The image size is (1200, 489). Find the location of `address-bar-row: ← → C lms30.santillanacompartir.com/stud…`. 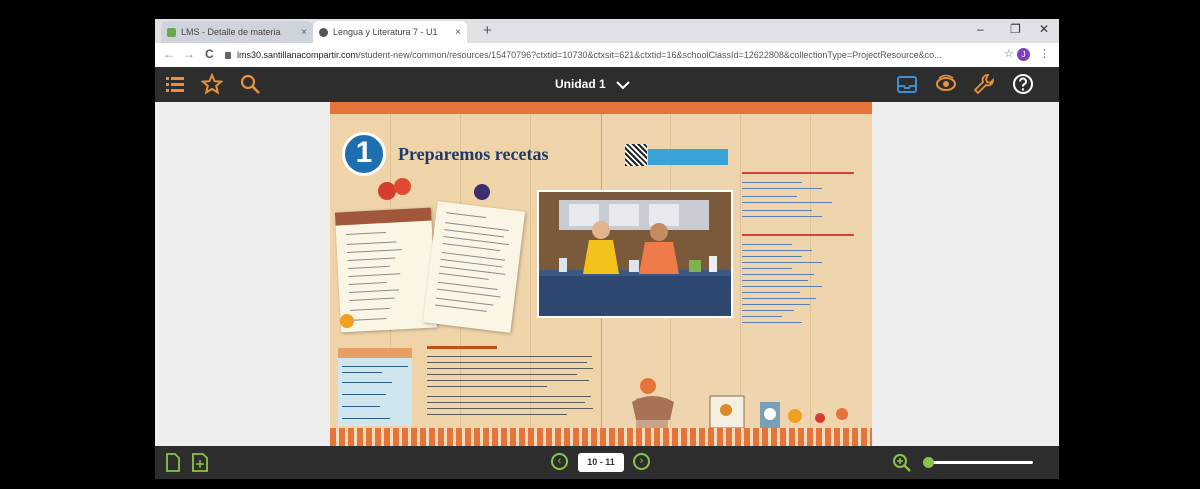

address-bar-row: ← → C lms30.santillanacompartir.com/stud… is located at coordinates (607, 55).